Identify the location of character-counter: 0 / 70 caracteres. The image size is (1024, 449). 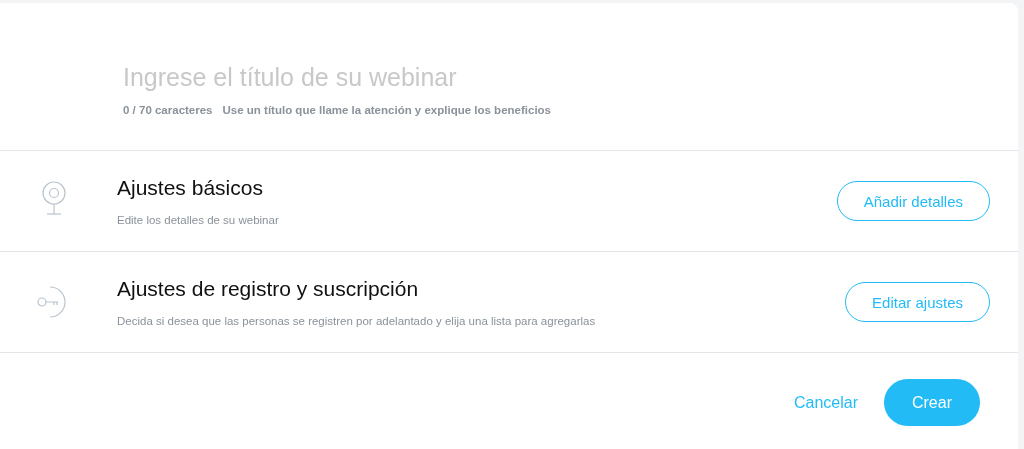
(168, 110).